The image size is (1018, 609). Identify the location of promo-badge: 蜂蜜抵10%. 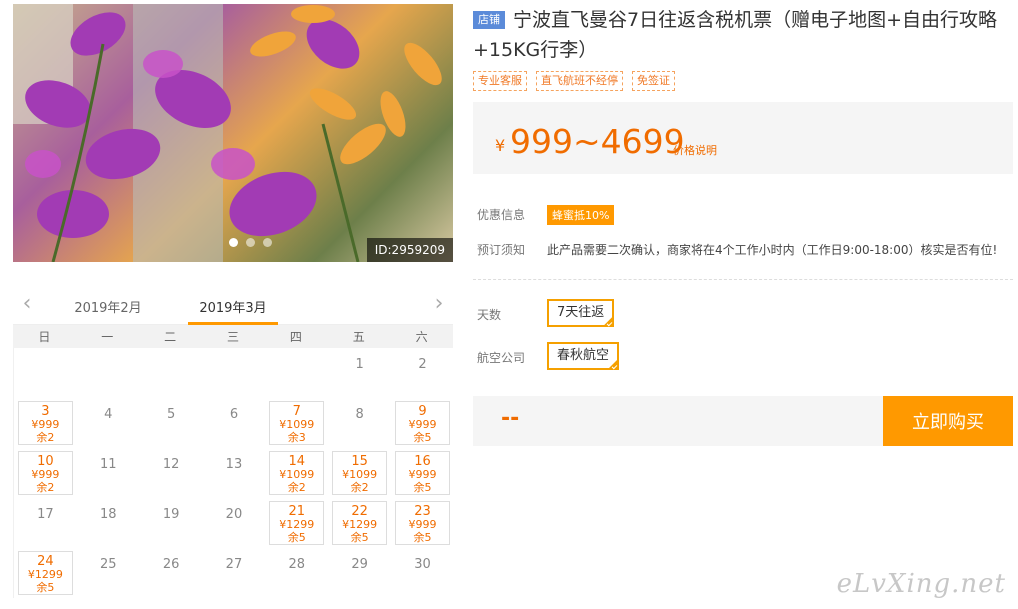
(581, 215).